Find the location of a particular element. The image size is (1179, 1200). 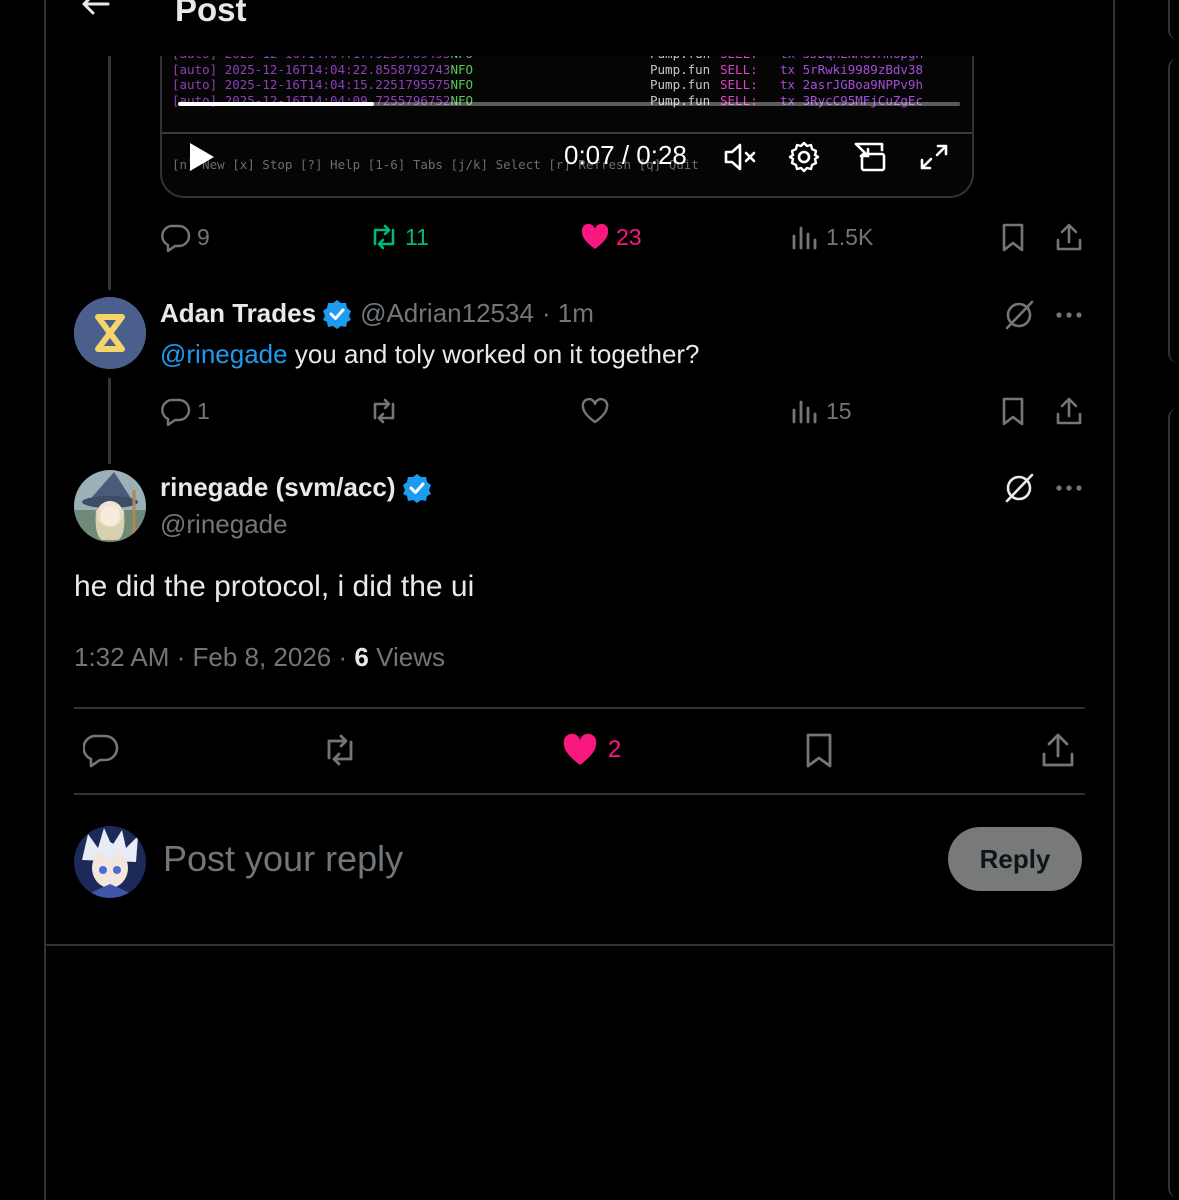

author-handle: @Adrian12534 is located at coordinates (447, 313).